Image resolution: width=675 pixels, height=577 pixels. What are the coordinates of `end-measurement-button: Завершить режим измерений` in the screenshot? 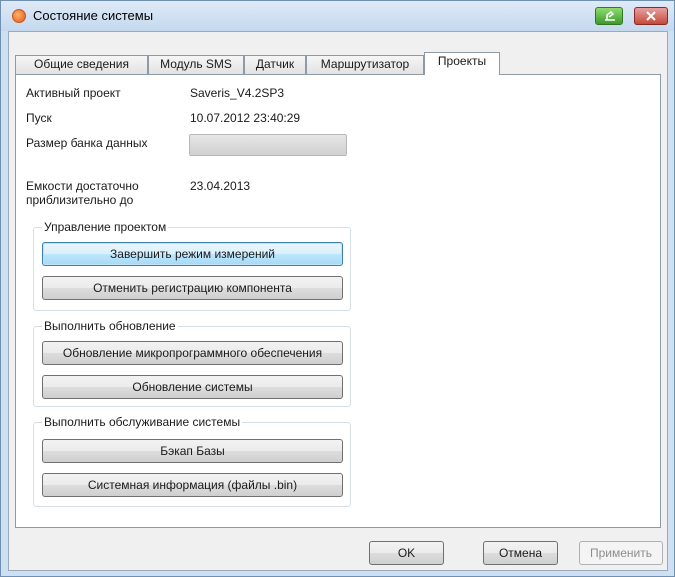 It's located at (192, 254).